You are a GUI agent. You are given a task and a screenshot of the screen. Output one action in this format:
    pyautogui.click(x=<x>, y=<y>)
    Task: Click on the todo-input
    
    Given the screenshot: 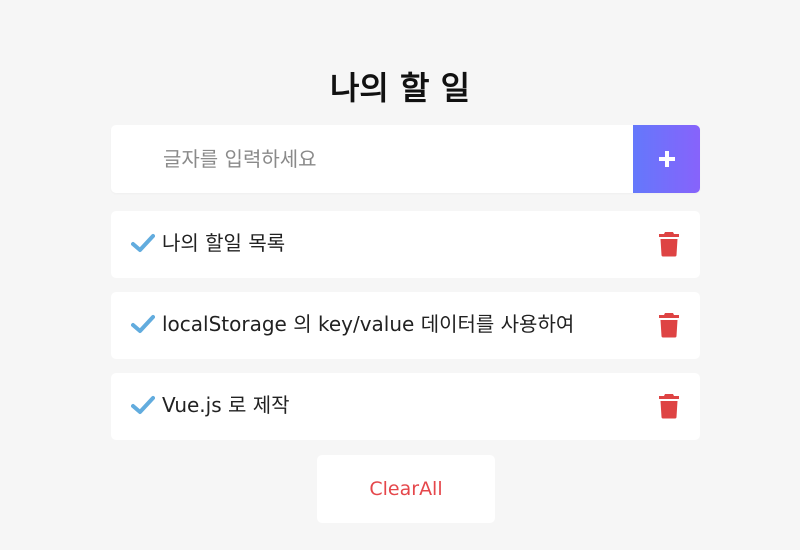 What is the action you would take?
    pyautogui.click(x=393, y=159)
    